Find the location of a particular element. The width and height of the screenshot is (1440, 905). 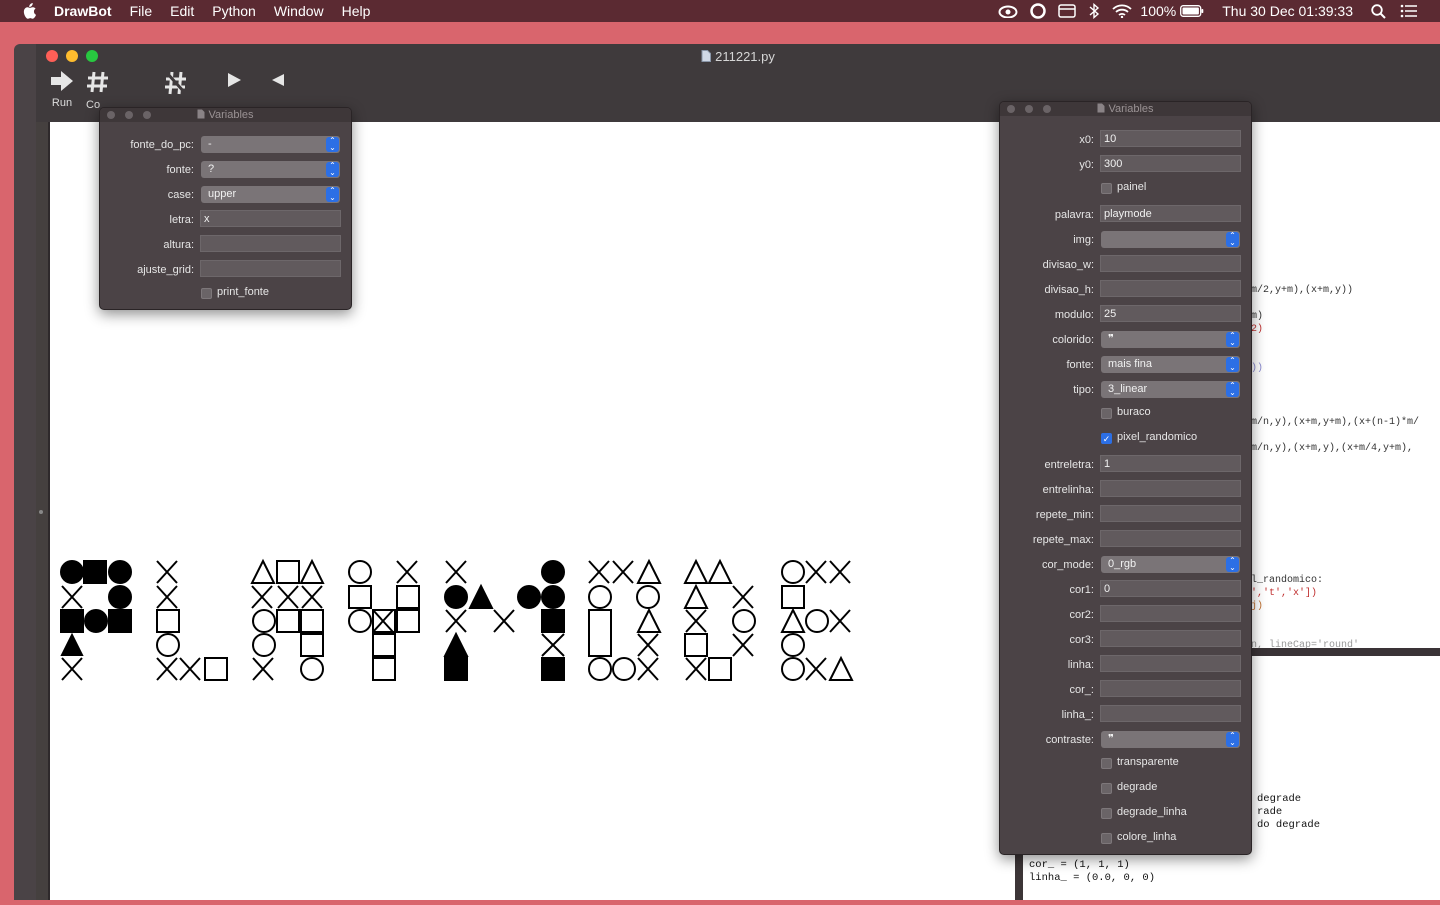

degrade-linha-label: degrade_linha is located at coordinates (1152, 812).